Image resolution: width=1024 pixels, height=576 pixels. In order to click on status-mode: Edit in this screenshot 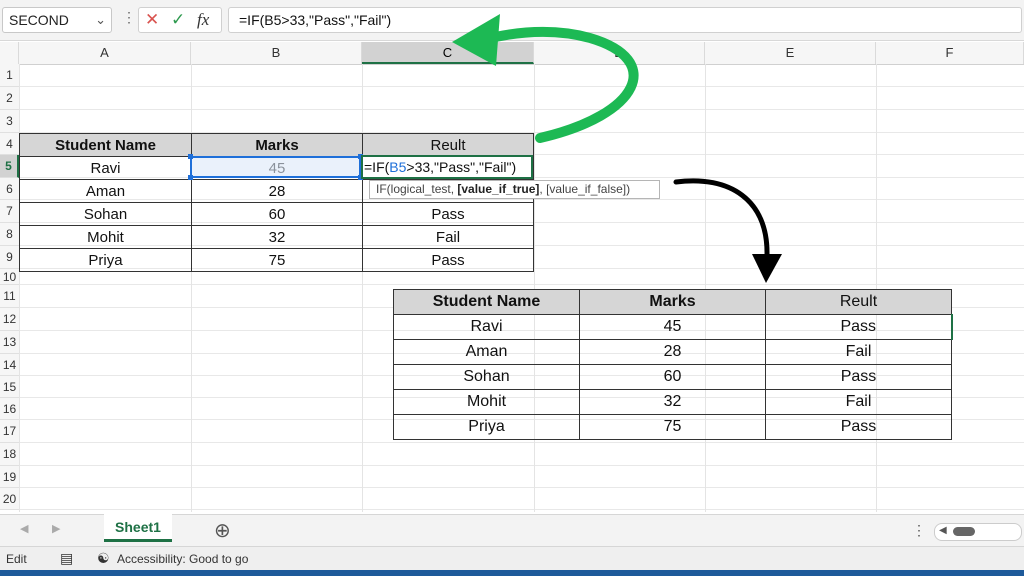, I will do `click(16, 559)`.